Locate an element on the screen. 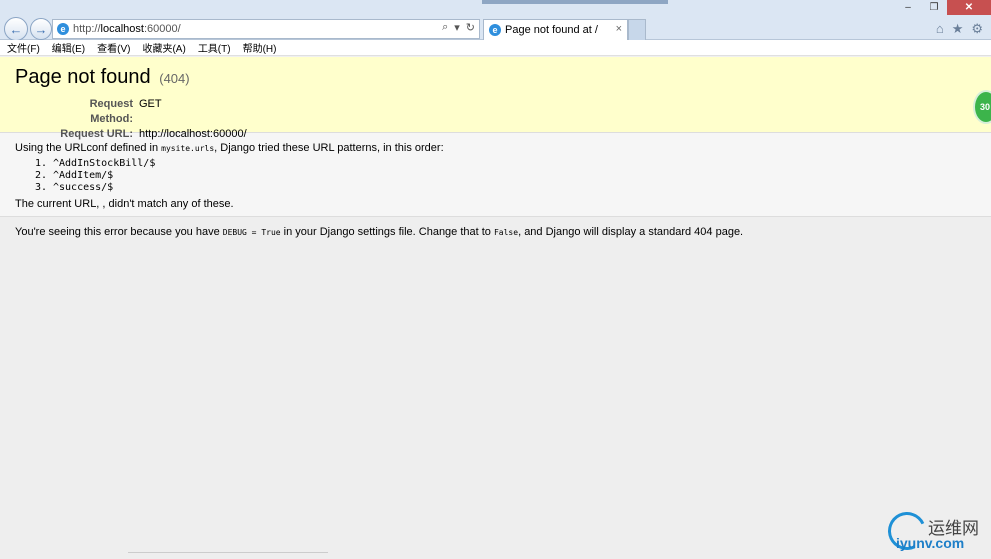 The height and width of the screenshot is (559, 991). restore-button: ❐ is located at coordinates (934, 7).